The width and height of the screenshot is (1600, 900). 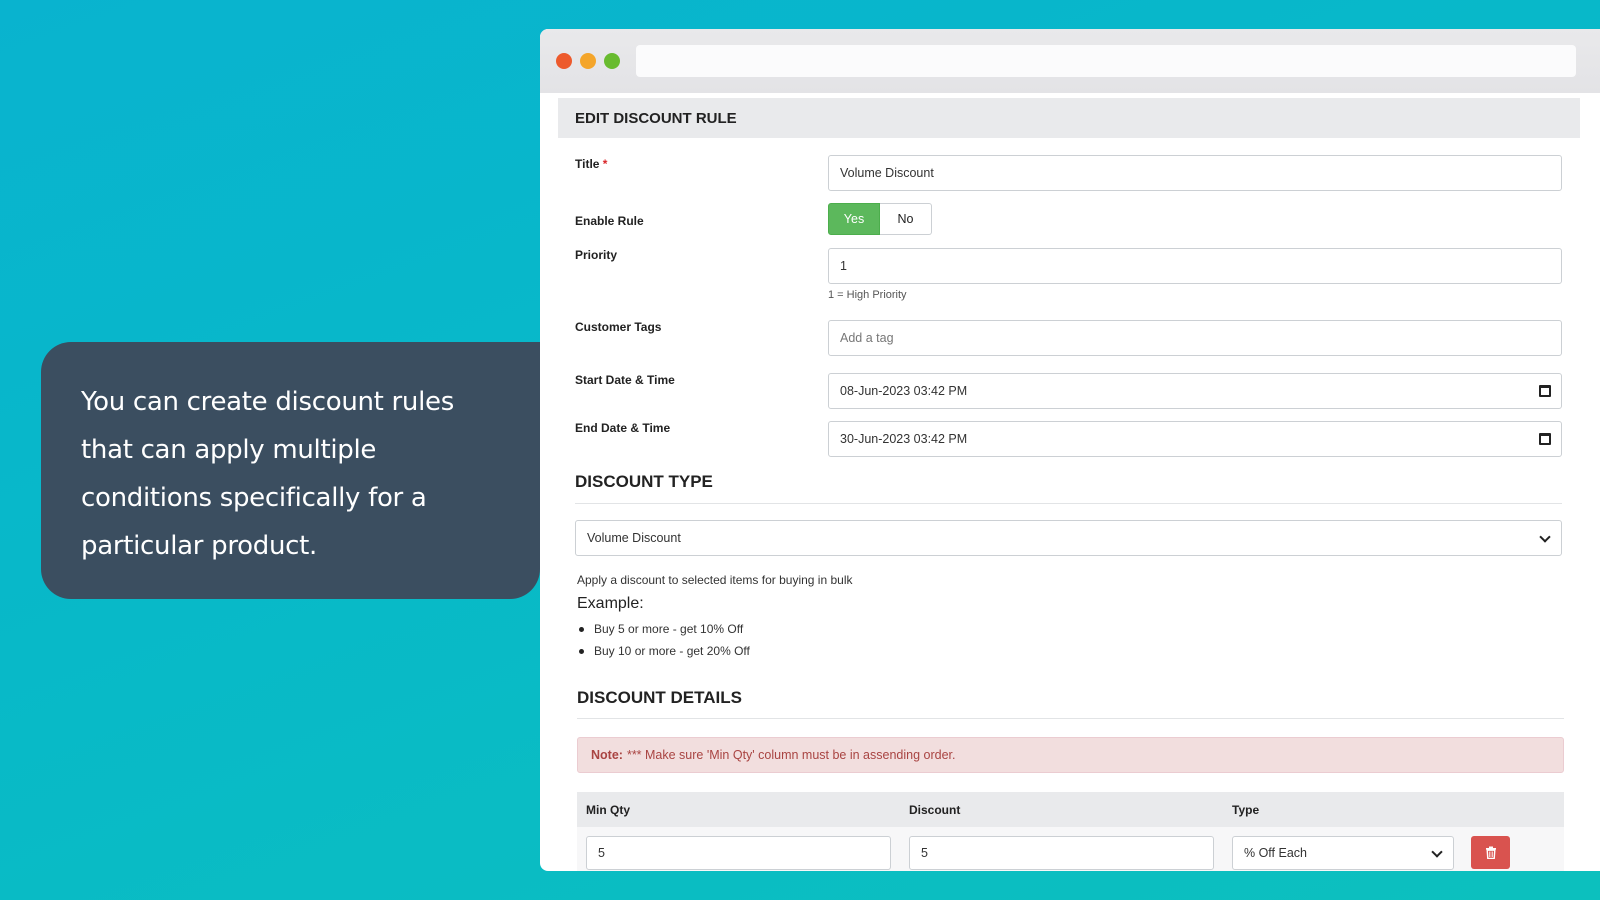 I want to click on title-label: Title *, so click(x=591, y=164).